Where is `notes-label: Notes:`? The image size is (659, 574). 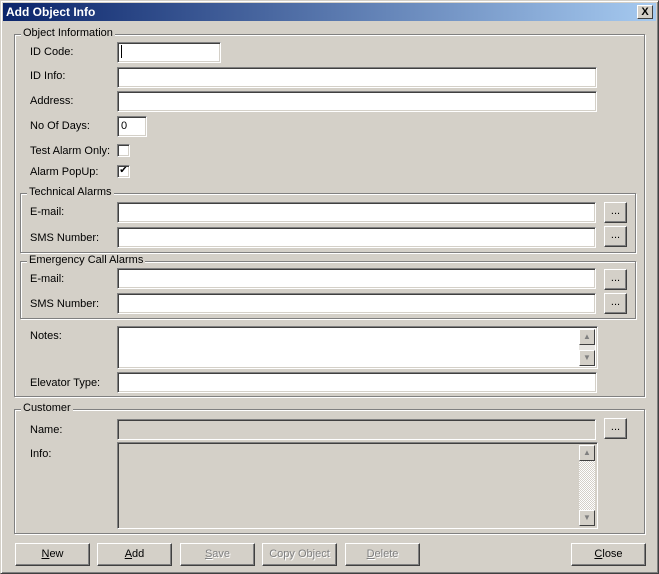
notes-label: Notes: is located at coordinates (46, 336).